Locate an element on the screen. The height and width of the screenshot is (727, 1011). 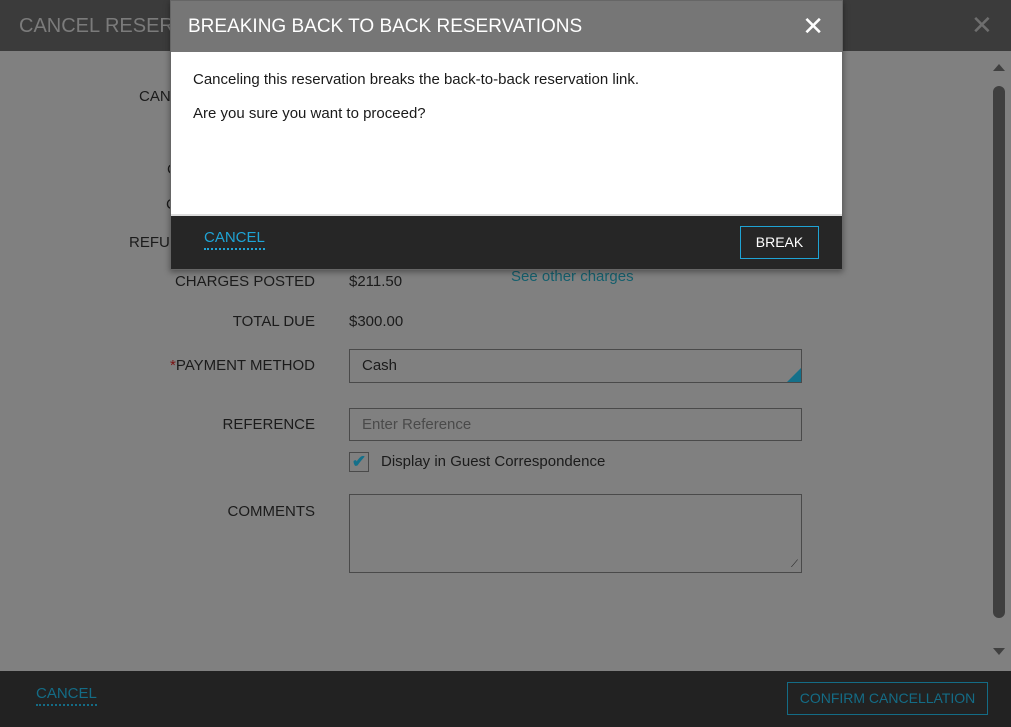
scroll-up-icon is located at coordinates (999, 67).